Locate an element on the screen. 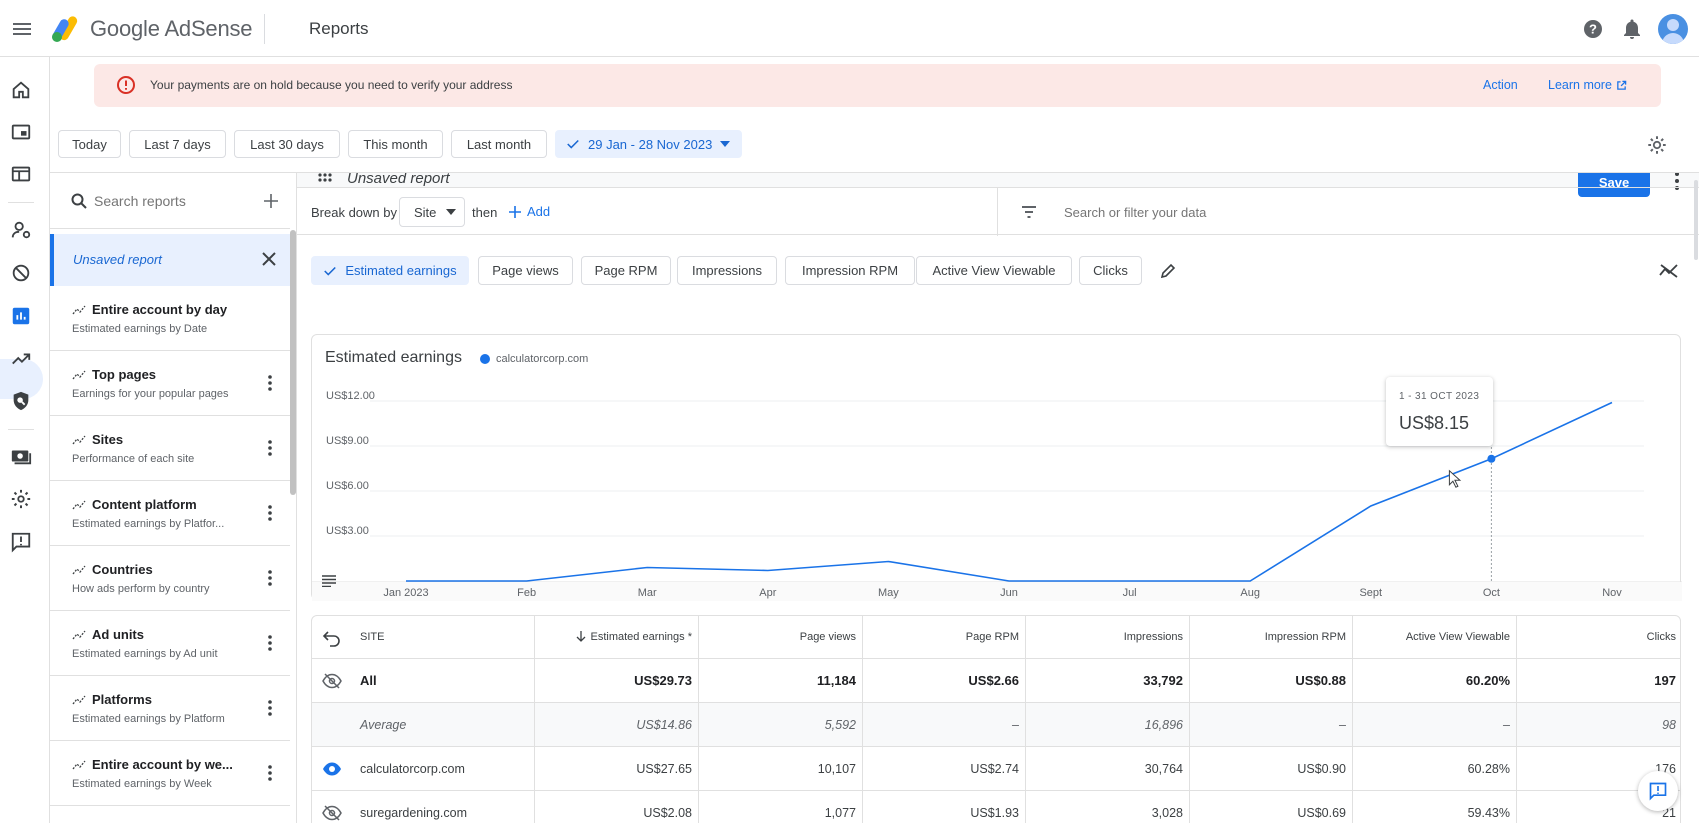 This screenshot has width=1699, height=823. payments-icon is located at coordinates (21, 456).